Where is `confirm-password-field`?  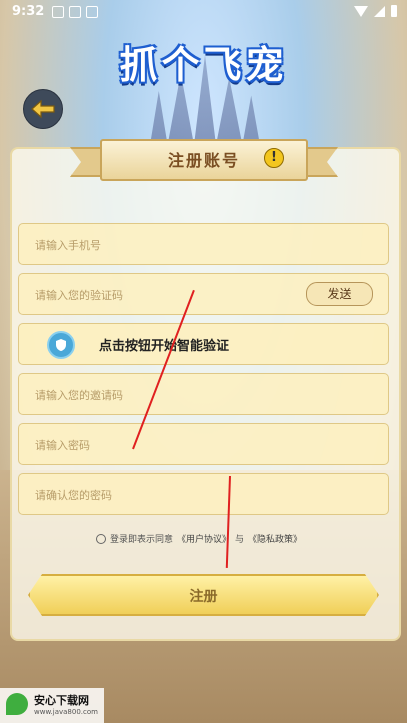 confirm-password-field is located at coordinates (203, 494).